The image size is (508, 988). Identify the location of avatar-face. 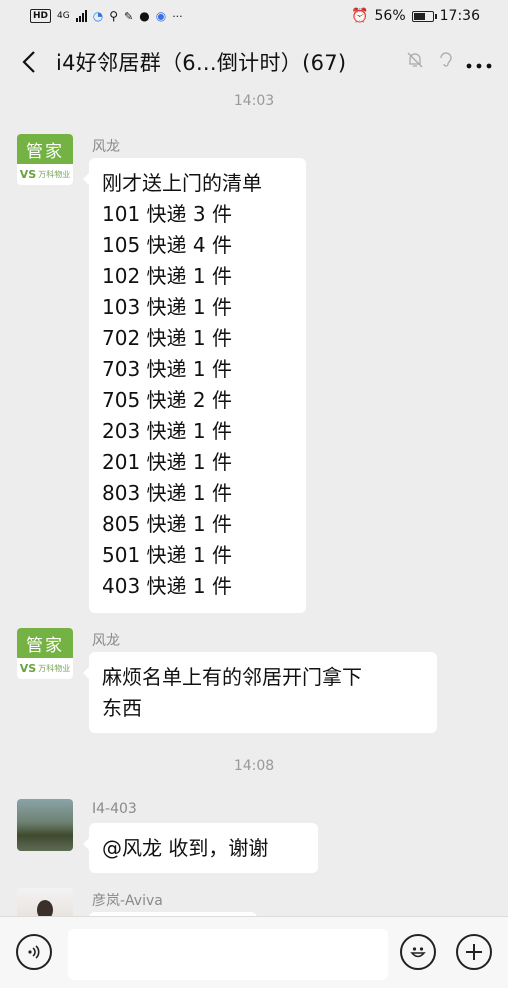
(45, 908).